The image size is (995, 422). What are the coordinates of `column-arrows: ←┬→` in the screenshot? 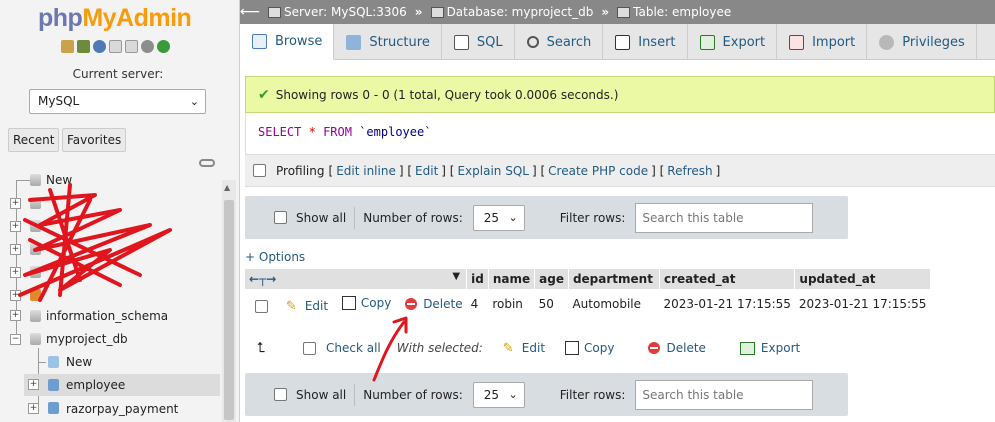 It's located at (262, 279).